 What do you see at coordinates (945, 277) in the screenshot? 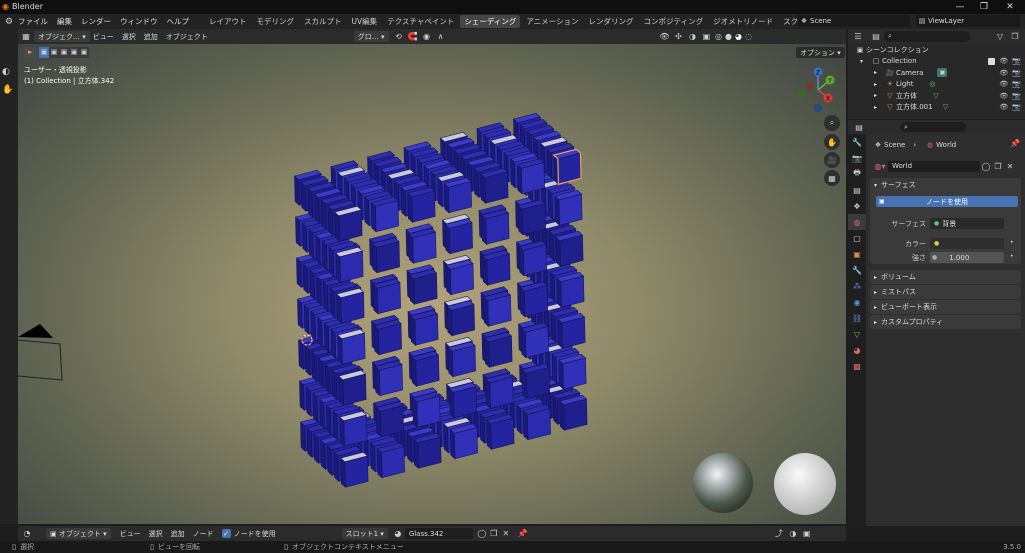
I see `volume-panel: ▸ ボリューム` at bounding box center [945, 277].